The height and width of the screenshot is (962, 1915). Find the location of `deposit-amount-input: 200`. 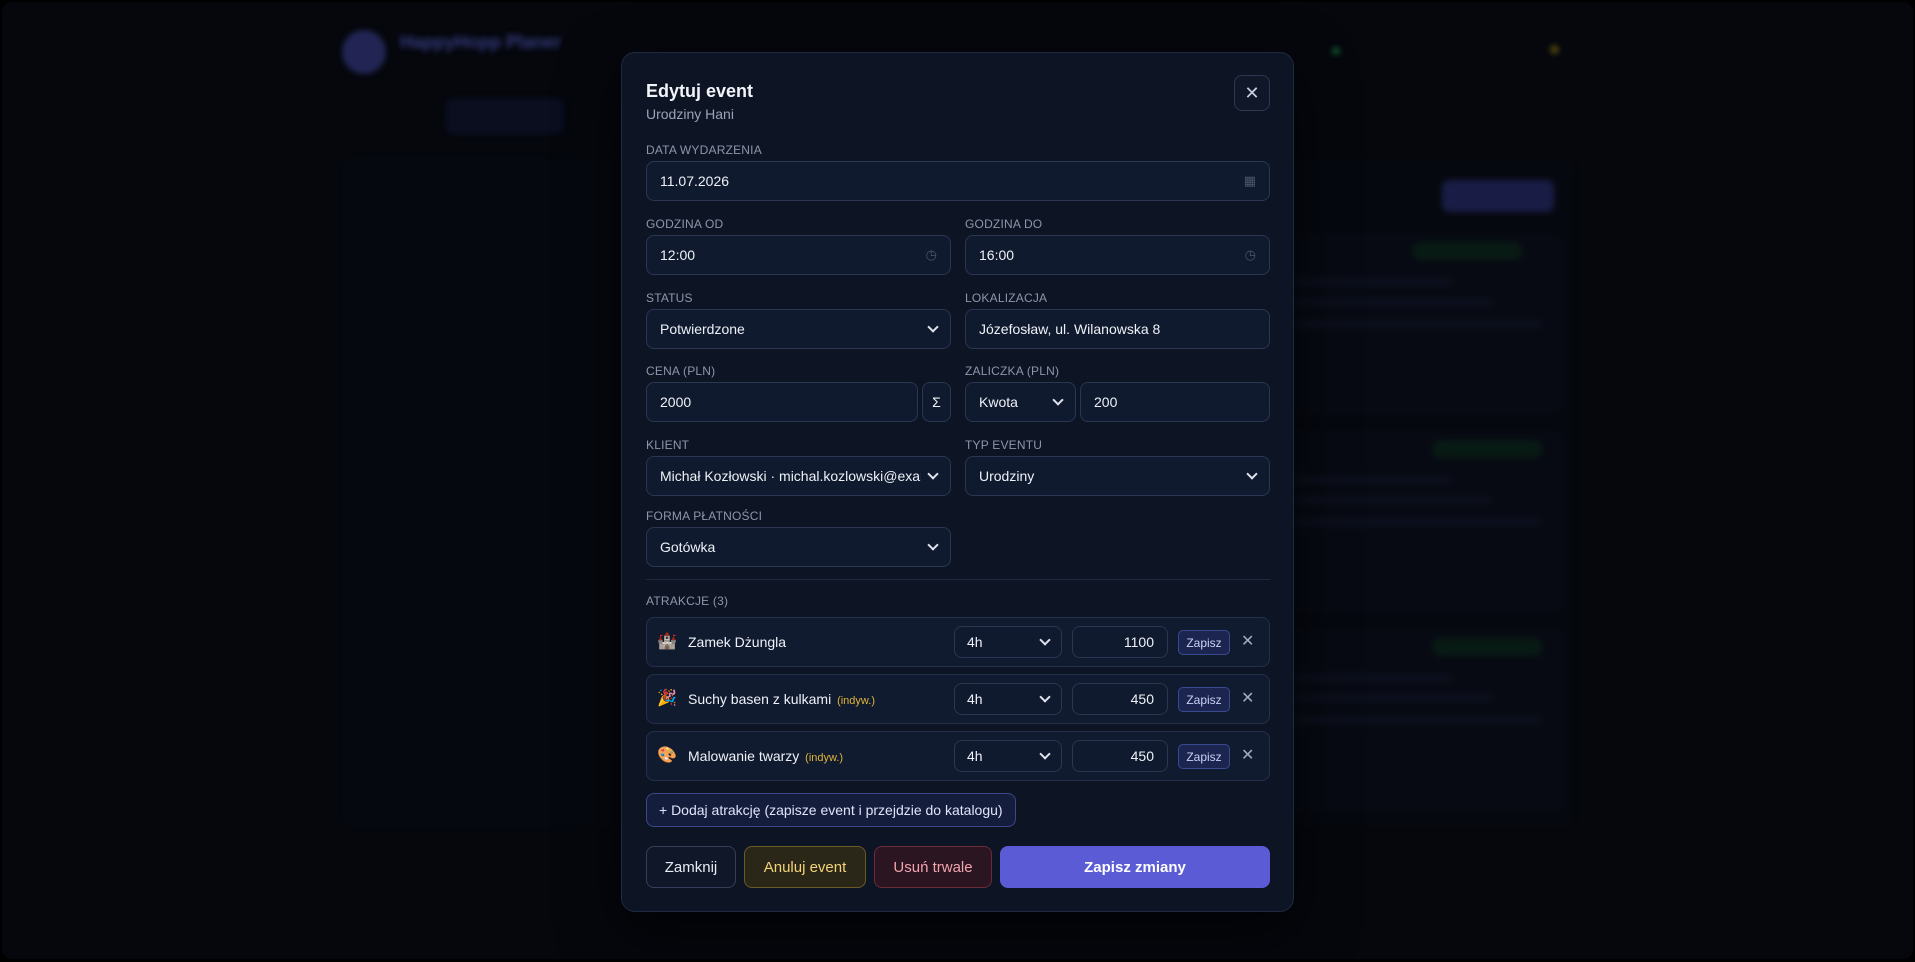

deposit-amount-input: 200 is located at coordinates (1175, 402).